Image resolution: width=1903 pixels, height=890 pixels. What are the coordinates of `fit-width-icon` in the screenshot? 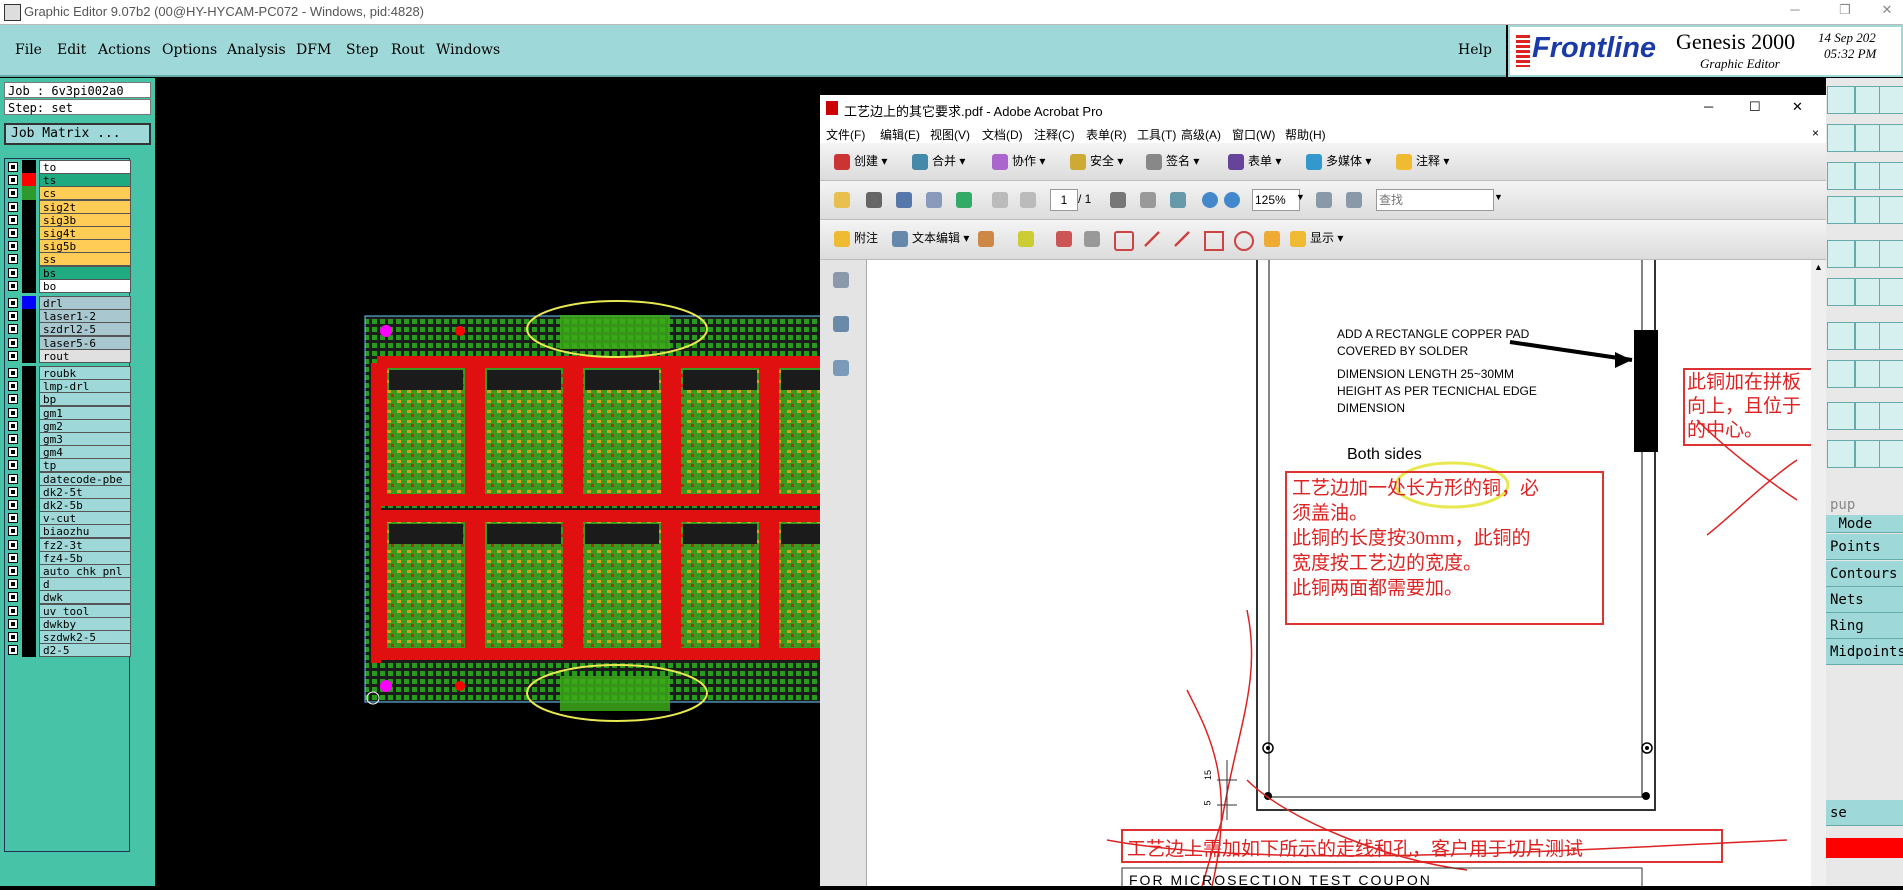 It's located at (1324, 200).